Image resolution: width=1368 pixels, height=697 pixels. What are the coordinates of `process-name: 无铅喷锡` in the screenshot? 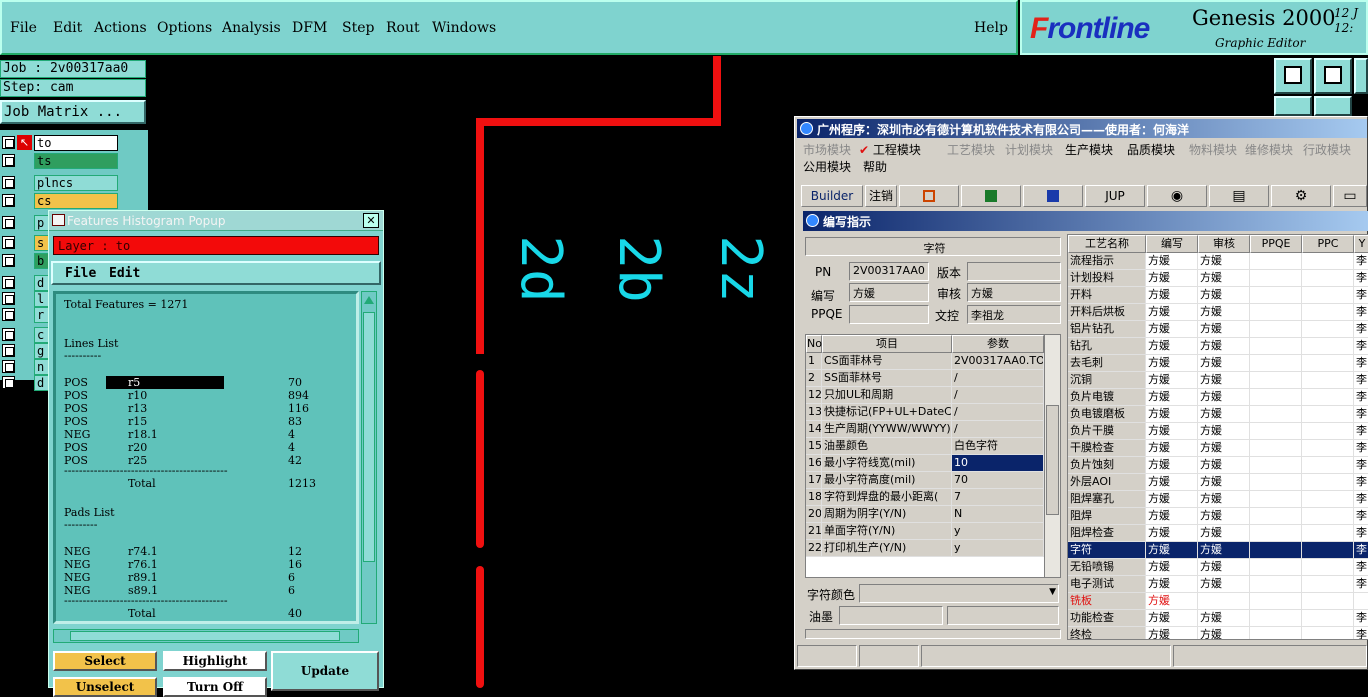 It's located at (1107, 567).